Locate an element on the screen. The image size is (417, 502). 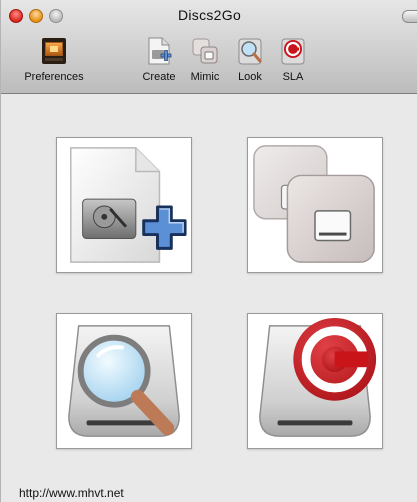
preferences-icon is located at coordinates (54, 51).